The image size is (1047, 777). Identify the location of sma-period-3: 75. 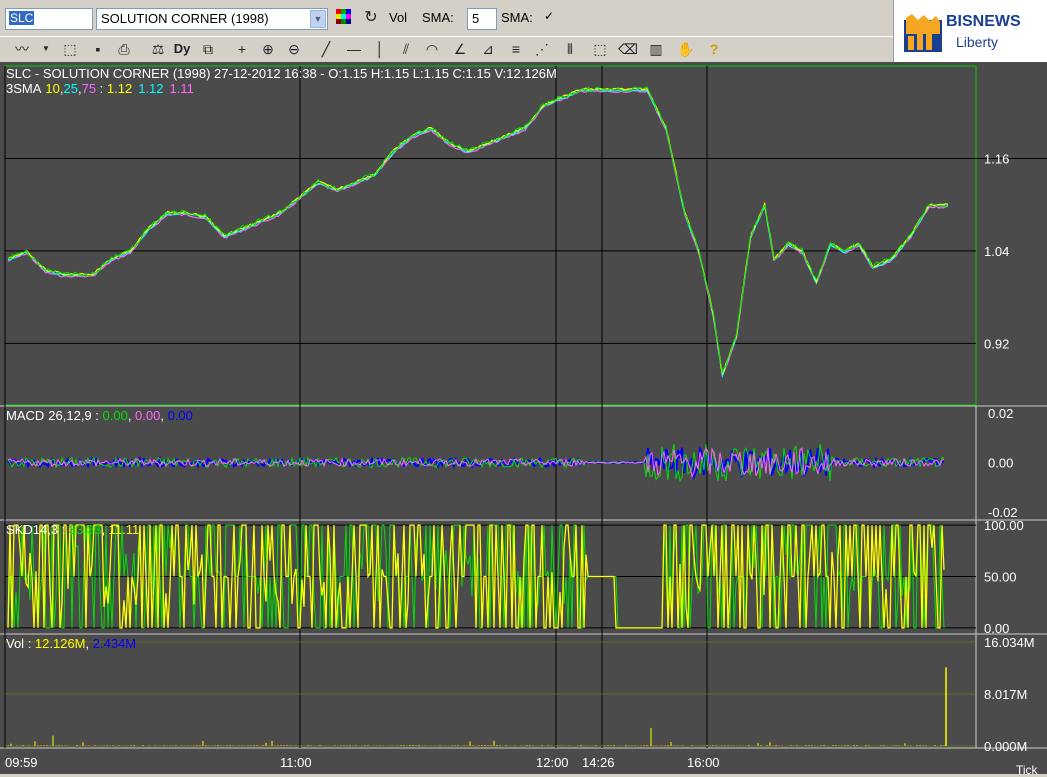
(89, 88).